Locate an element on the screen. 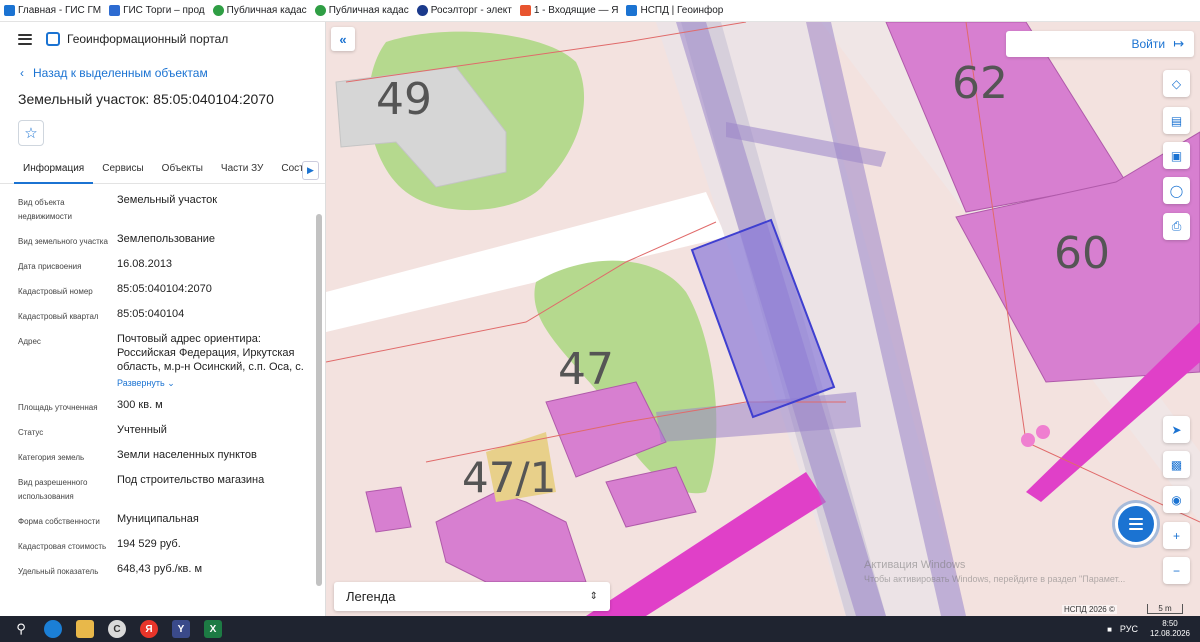  select-area-button: ▣ is located at coordinates (1176, 155).